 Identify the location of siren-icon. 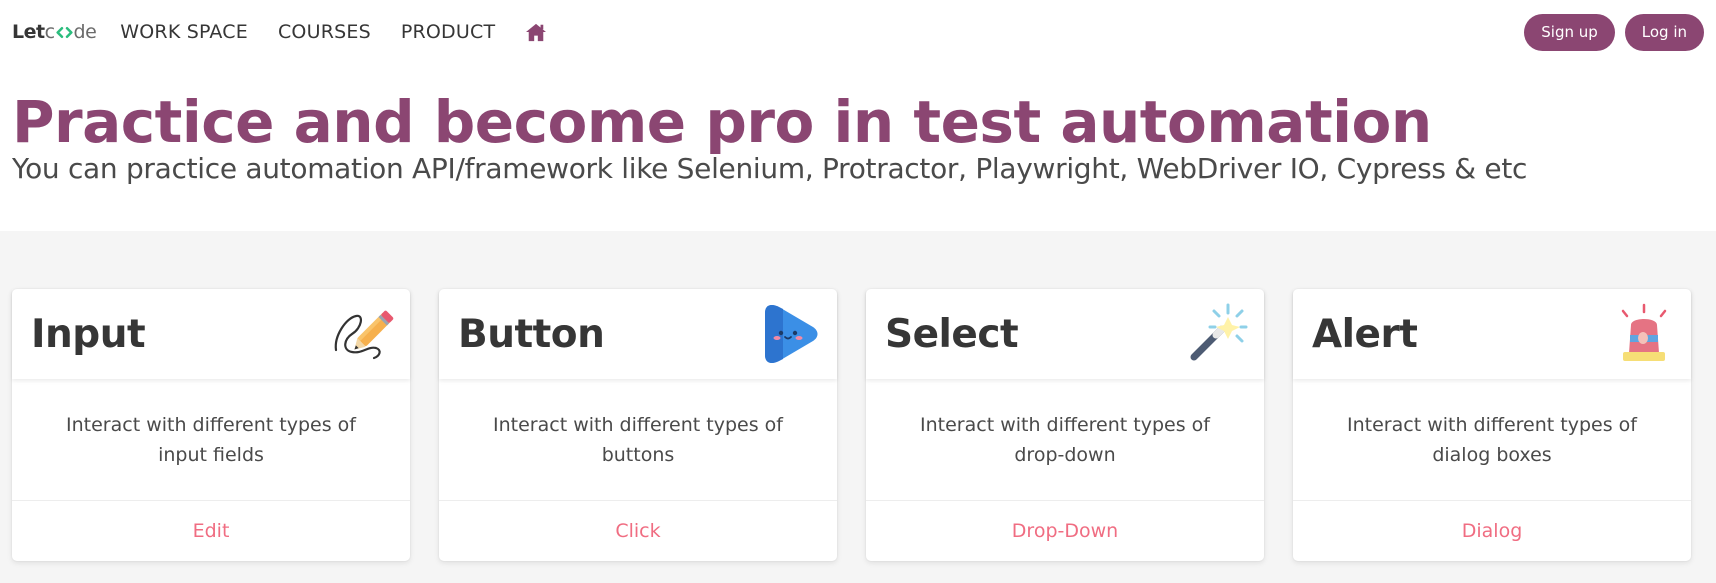
(1644, 334).